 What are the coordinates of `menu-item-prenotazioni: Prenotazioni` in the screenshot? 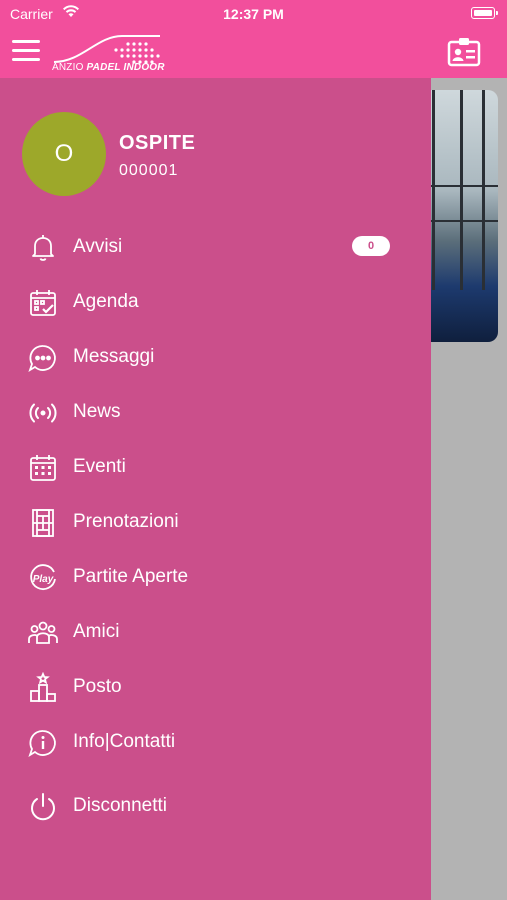 It's located at (215, 522).